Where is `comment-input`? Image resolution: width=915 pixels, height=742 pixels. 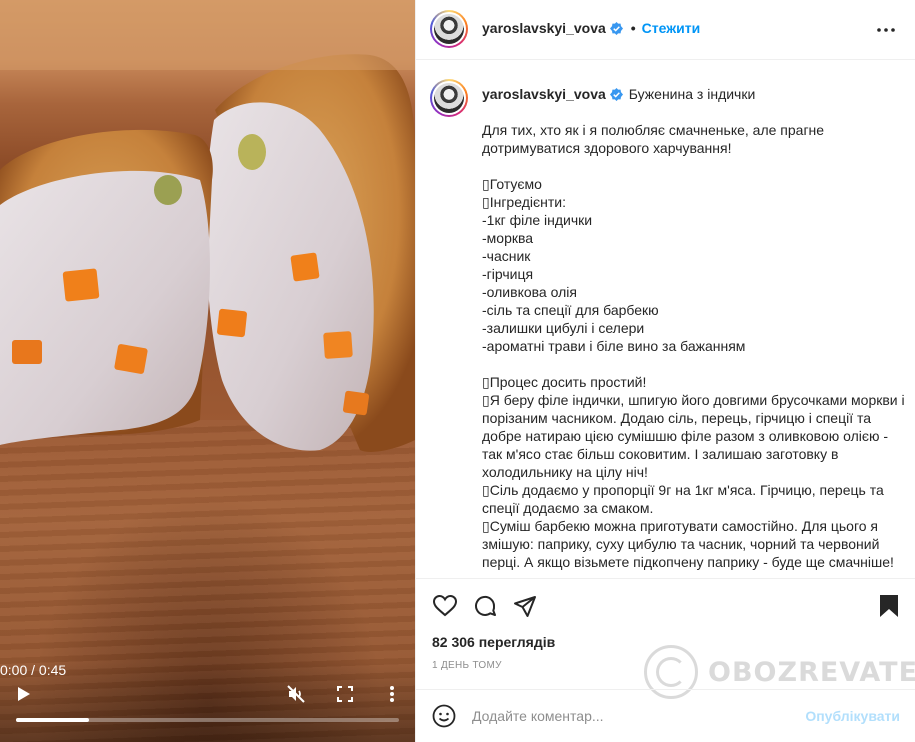
comment-input is located at coordinates (632, 716).